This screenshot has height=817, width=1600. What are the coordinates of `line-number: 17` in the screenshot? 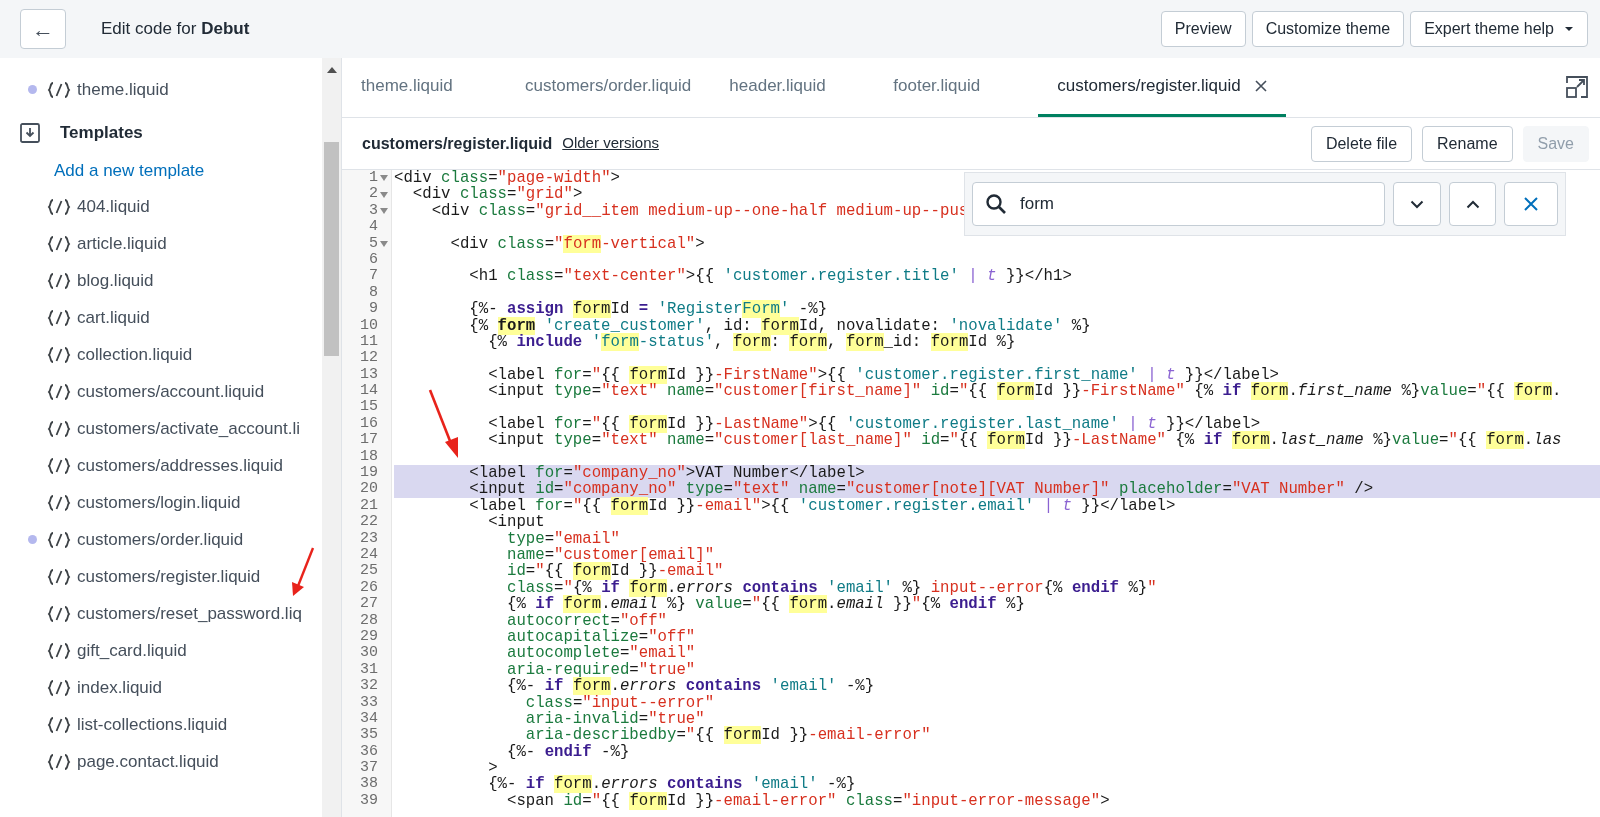 It's located at (369, 440).